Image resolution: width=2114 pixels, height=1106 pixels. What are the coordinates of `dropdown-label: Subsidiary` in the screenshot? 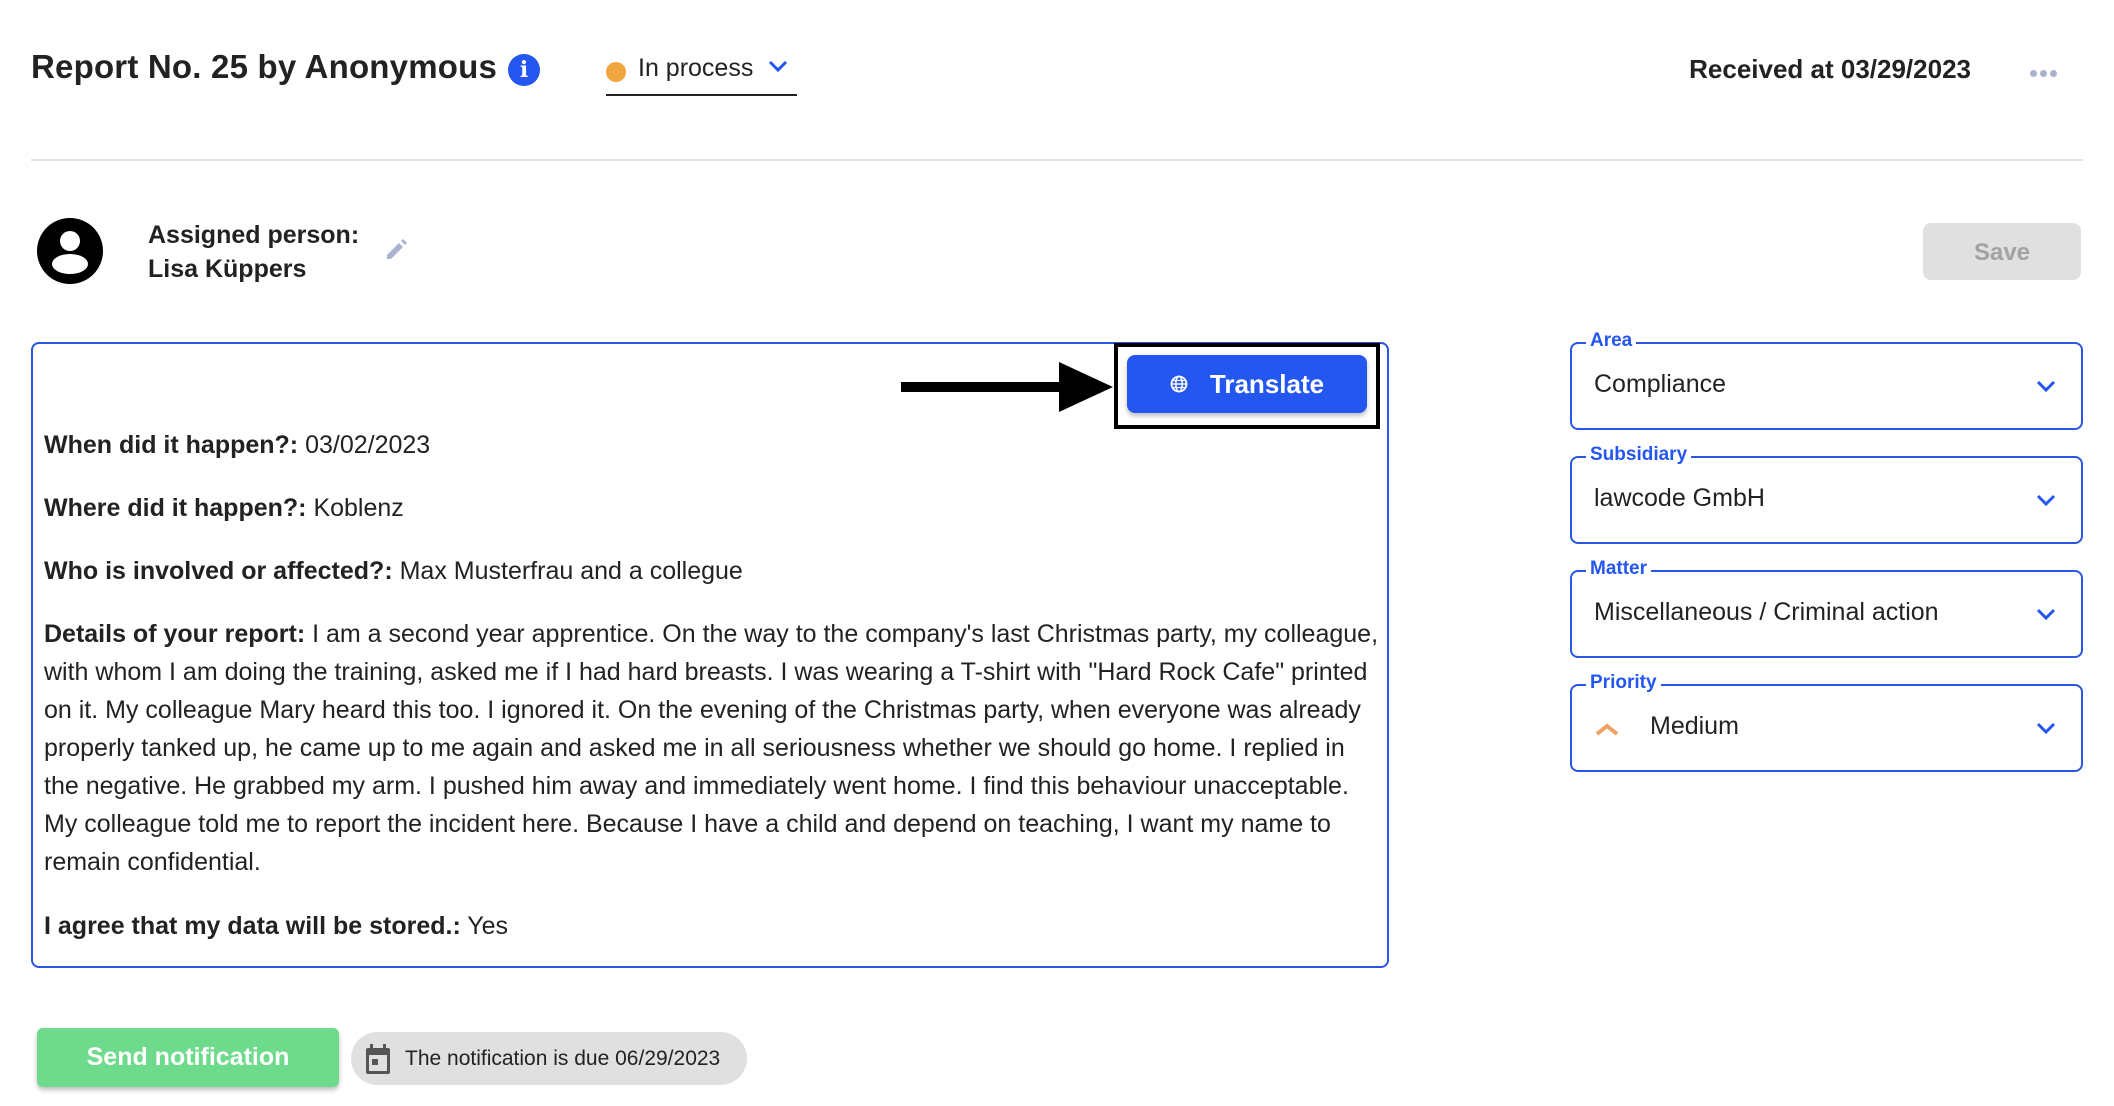 It's located at (1639, 455).